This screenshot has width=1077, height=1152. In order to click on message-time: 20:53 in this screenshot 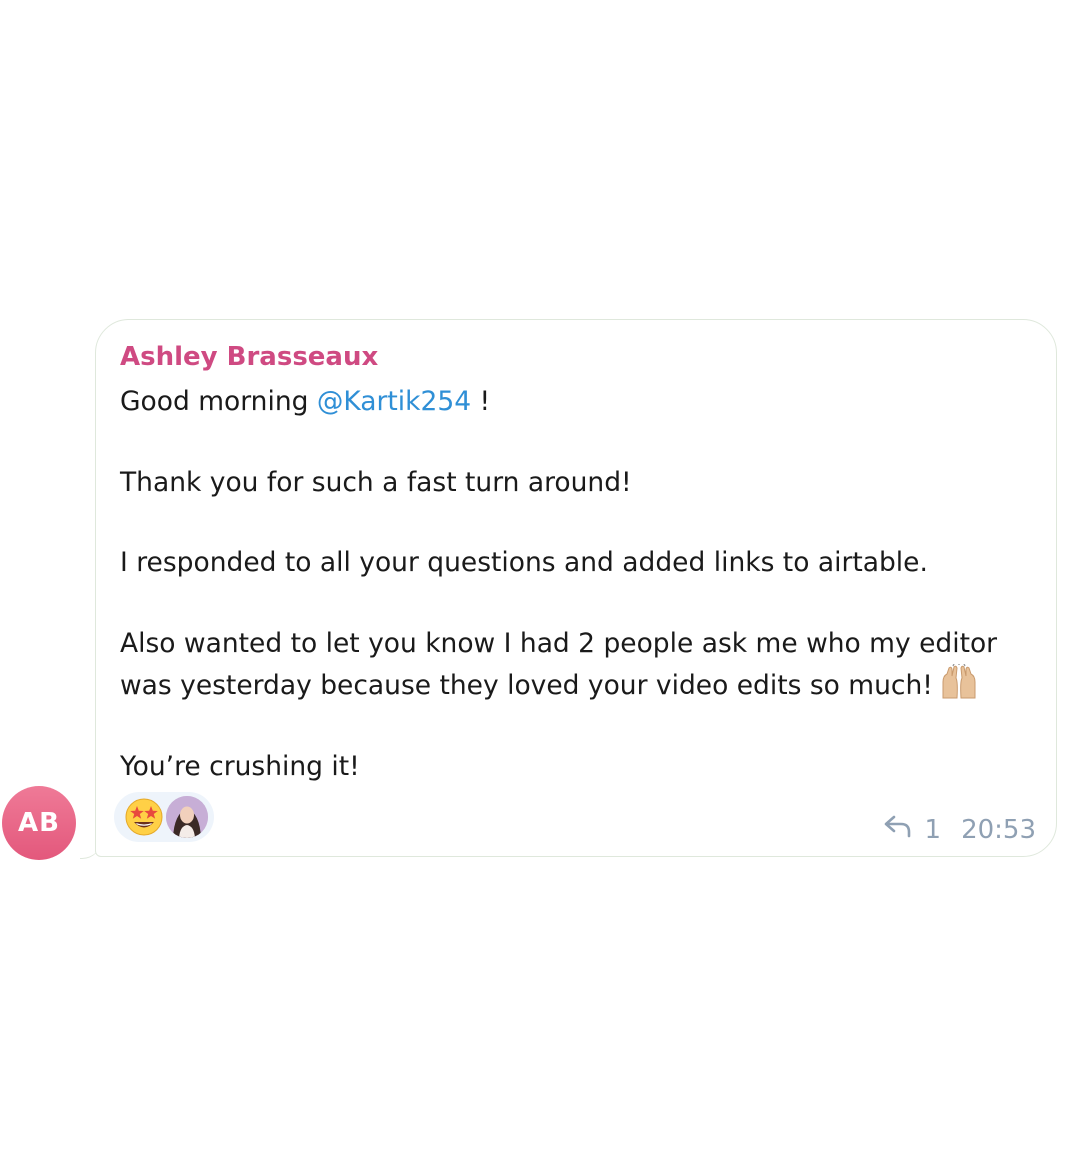, I will do `click(998, 829)`.